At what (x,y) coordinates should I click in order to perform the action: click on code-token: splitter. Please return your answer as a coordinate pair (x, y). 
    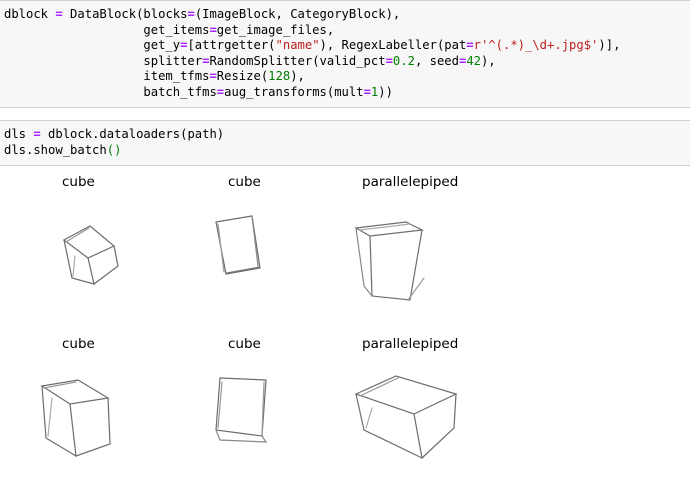
    Looking at the image, I should click on (103, 60).